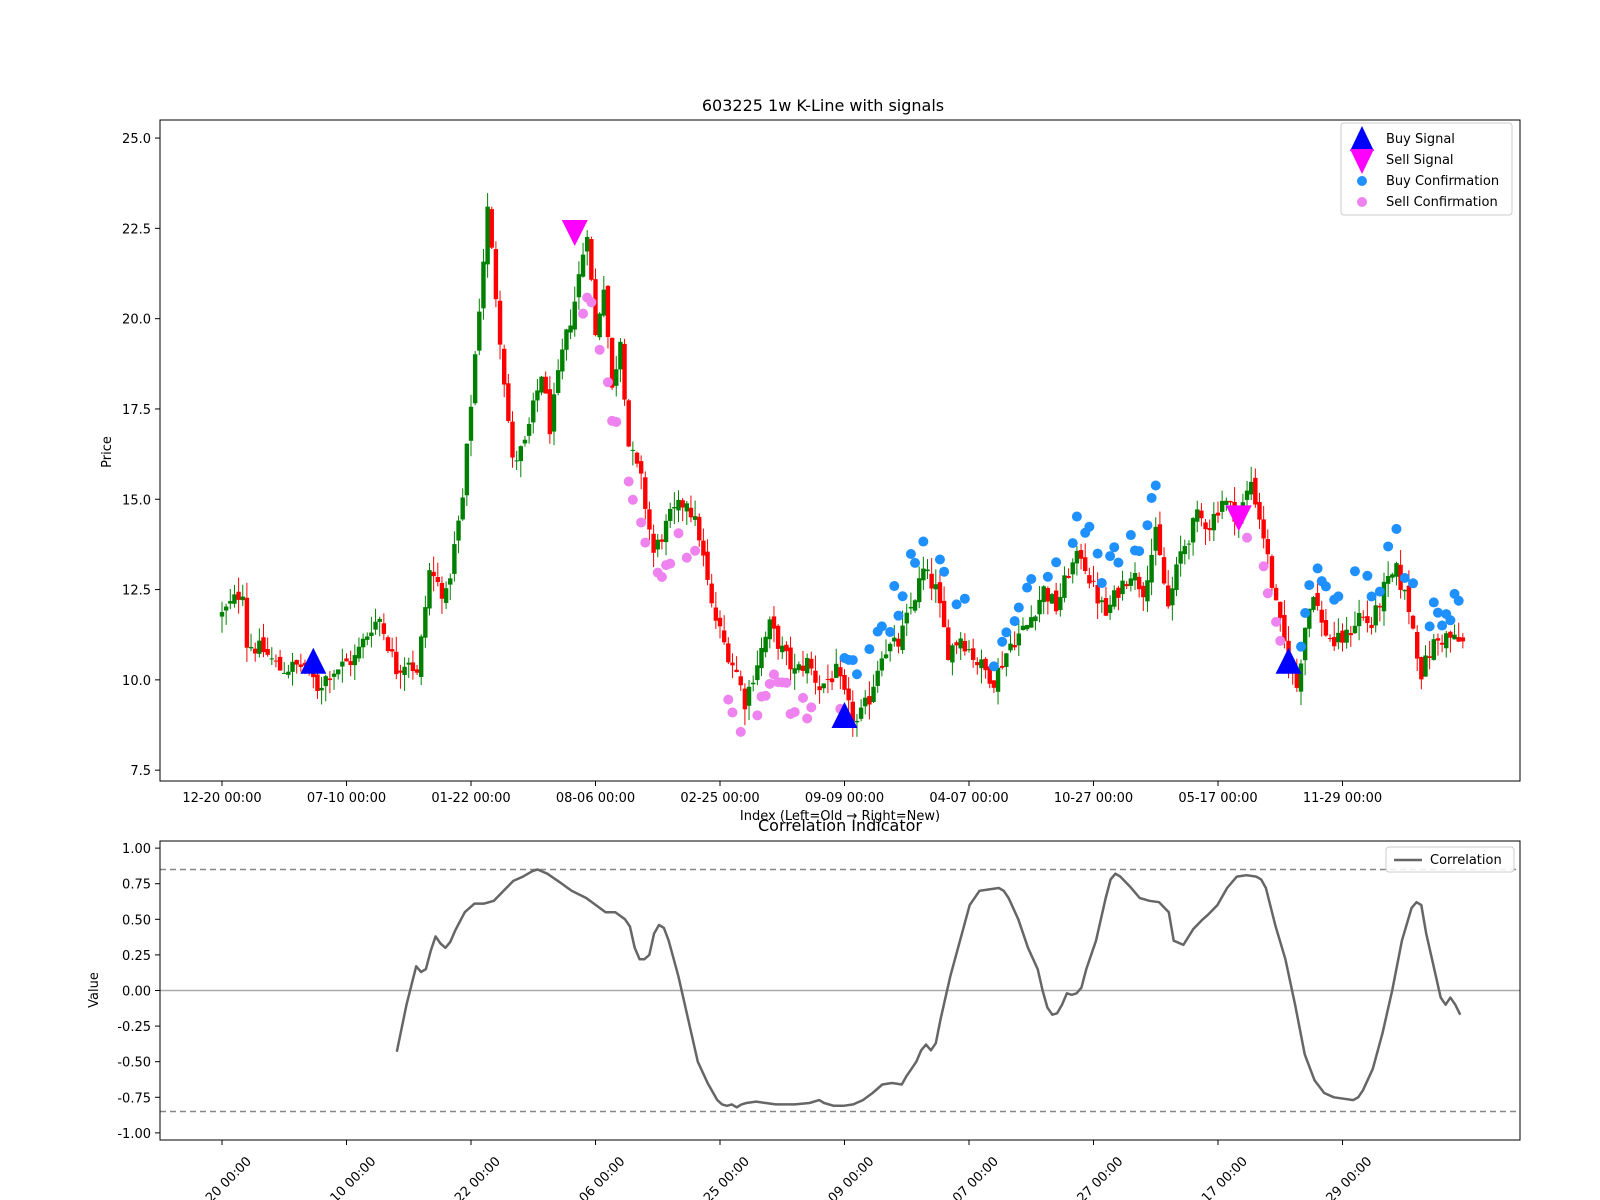  What do you see at coordinates (136, 500) in the screenshot?
I see `kline-ytick-label: 15.0` at bounding box center [136, 500].